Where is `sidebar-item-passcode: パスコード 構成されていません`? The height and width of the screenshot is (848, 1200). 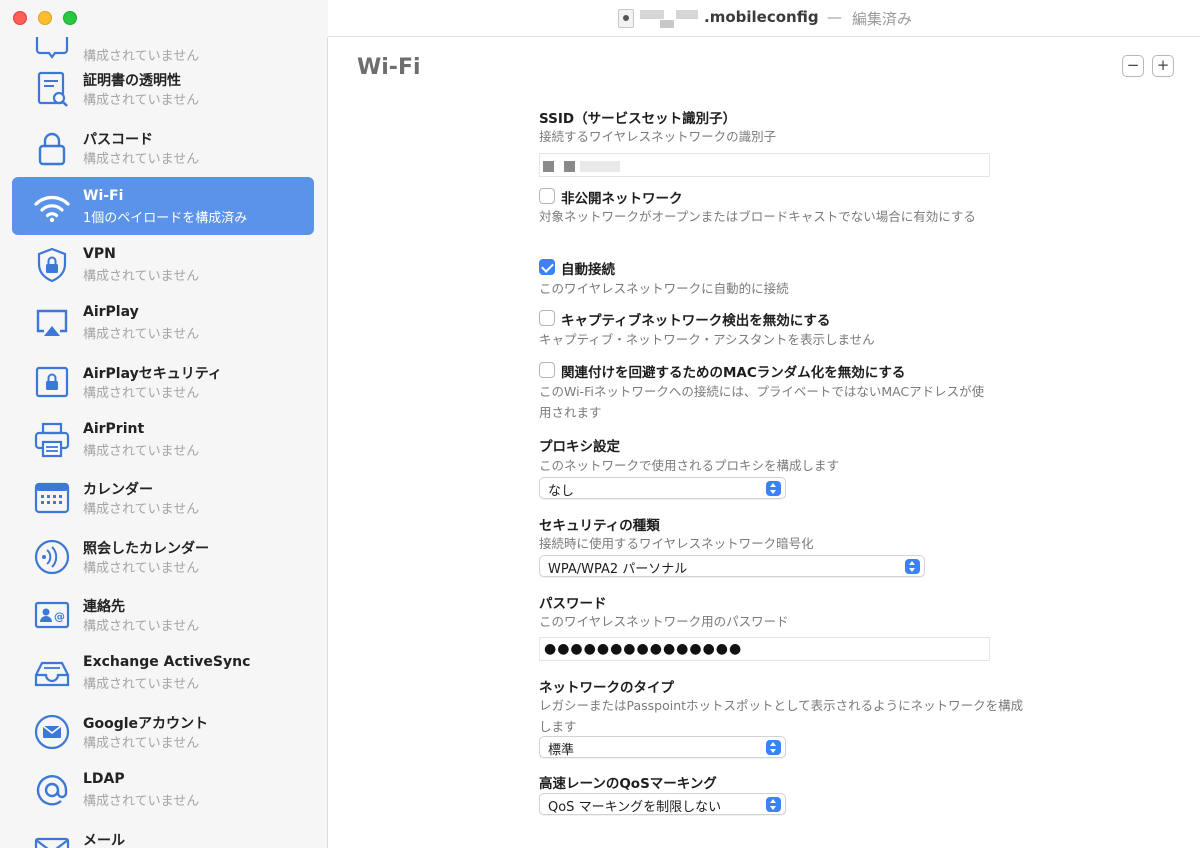
sidebar-item-passcode: パスコード 構成されていません is located at coordinates (163, 147).